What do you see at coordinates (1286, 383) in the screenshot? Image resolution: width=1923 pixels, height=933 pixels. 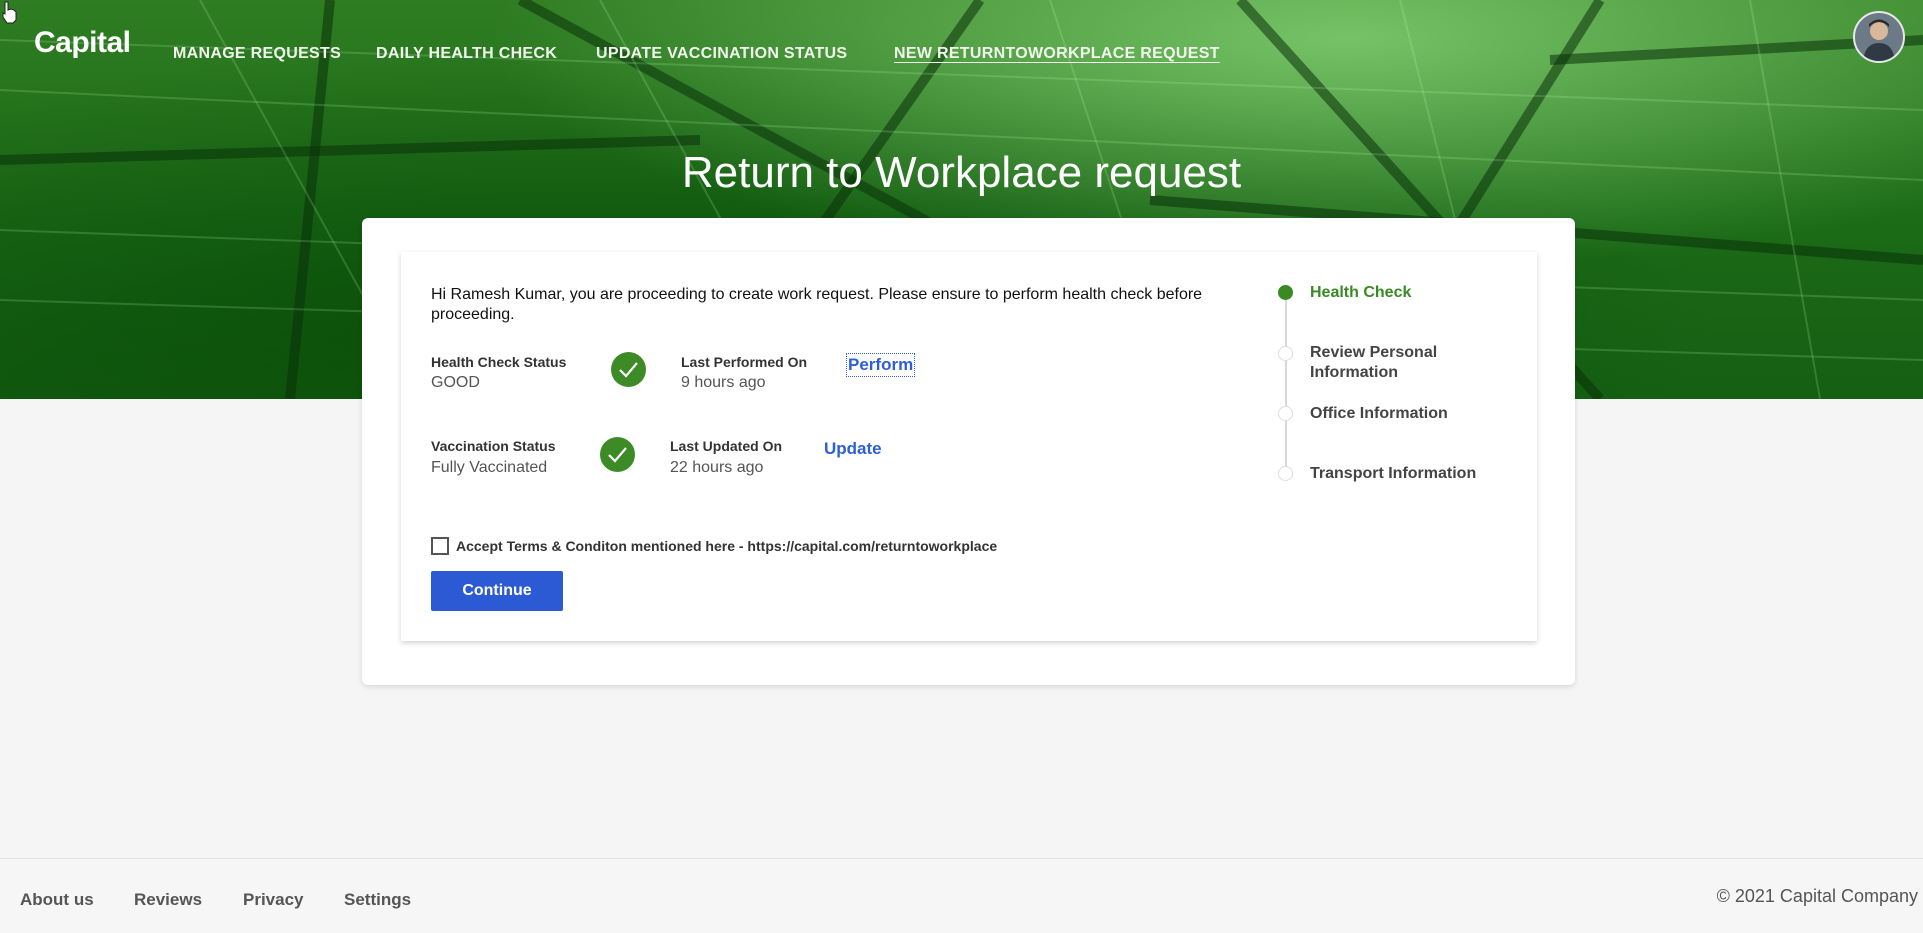 I see `stepper-track` at bounding box center [1286, 383].